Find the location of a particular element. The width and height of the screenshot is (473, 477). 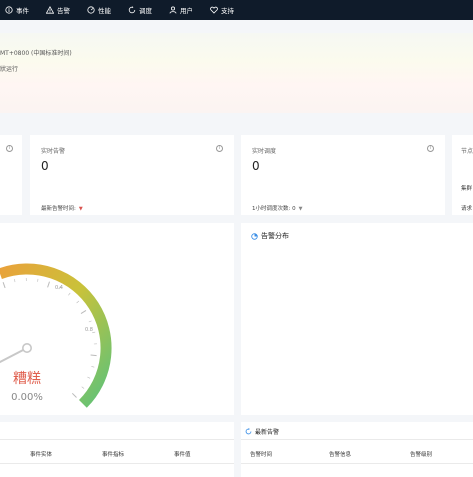

running-status-text: 狀运行 is located at coordinates (9, 69).